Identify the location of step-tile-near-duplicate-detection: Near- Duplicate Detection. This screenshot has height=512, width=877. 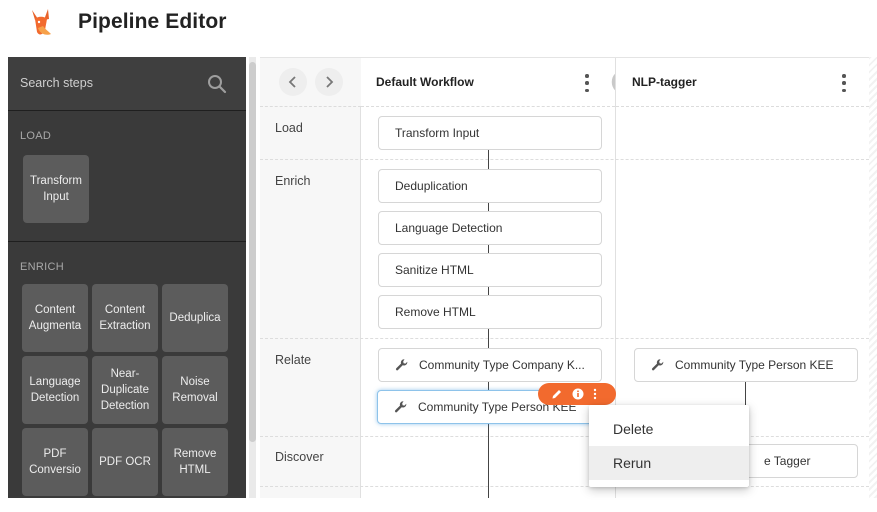
(125, 390).